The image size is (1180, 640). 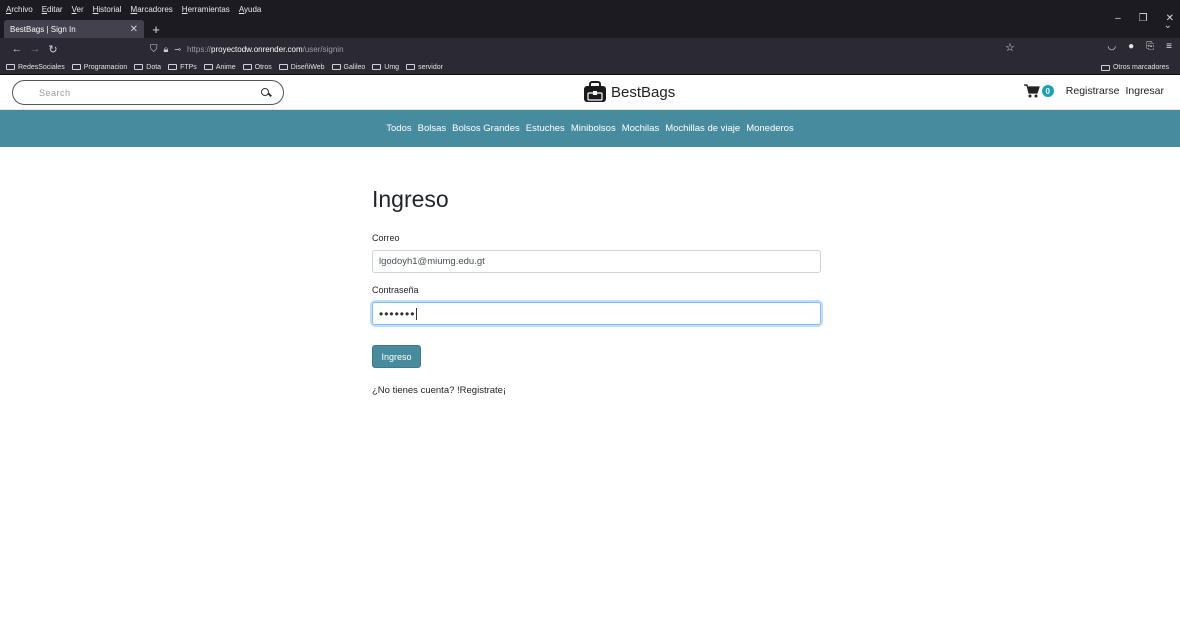 What do you see at coordinates (166, 49) in the screenshot?
I see `lock-icon: 🔒︎` at bounding box center [166, 49].